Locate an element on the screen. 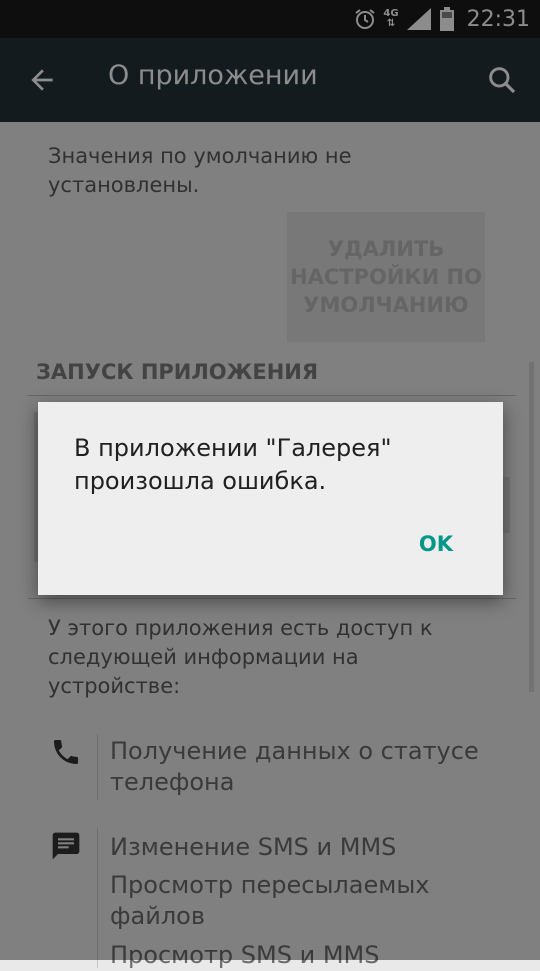 The width and height of the screenshot is (540, 971). ok-button: OK is located at coordinates (436, 544).